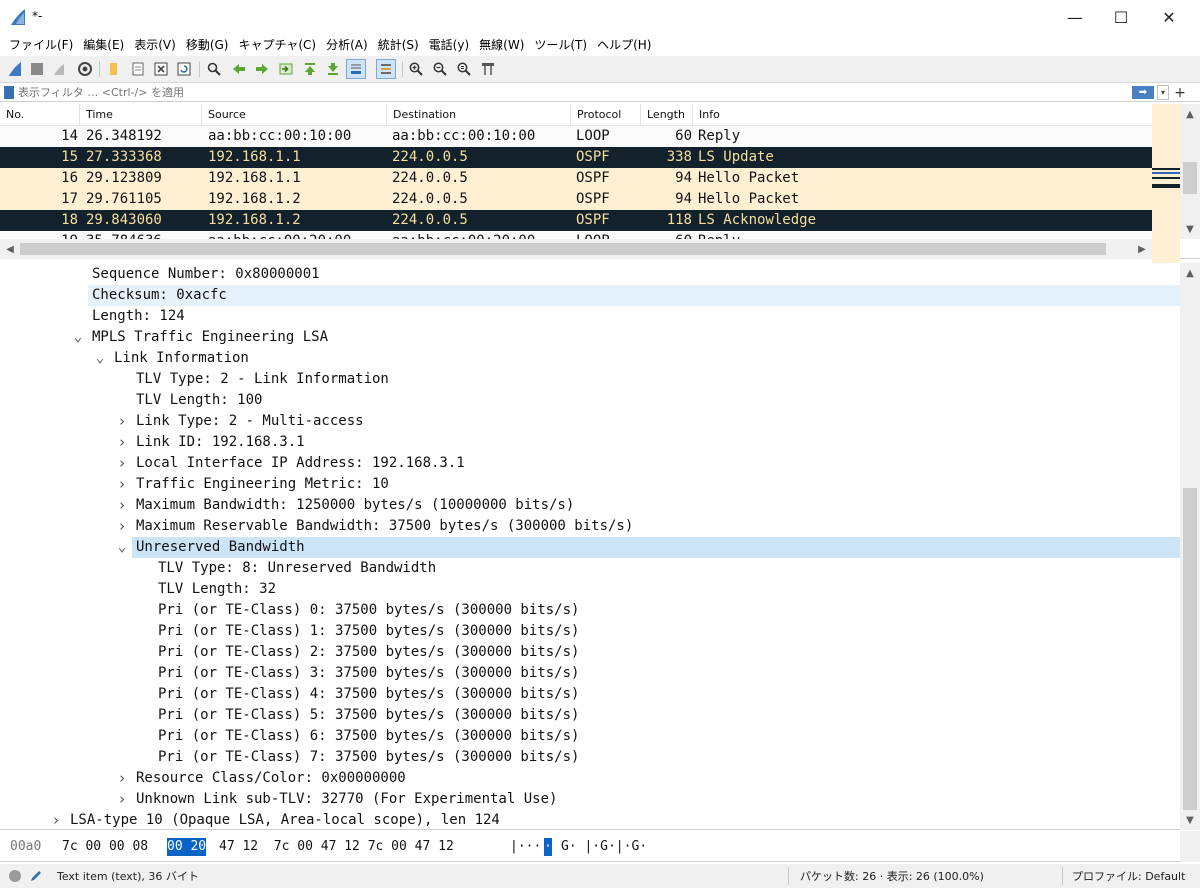 Image resolution: width=1200 pixels, height=888 pixels. Describe the element at coordinates (416, 69) in the screenshot. I see `zoom-in-icon` at that location.